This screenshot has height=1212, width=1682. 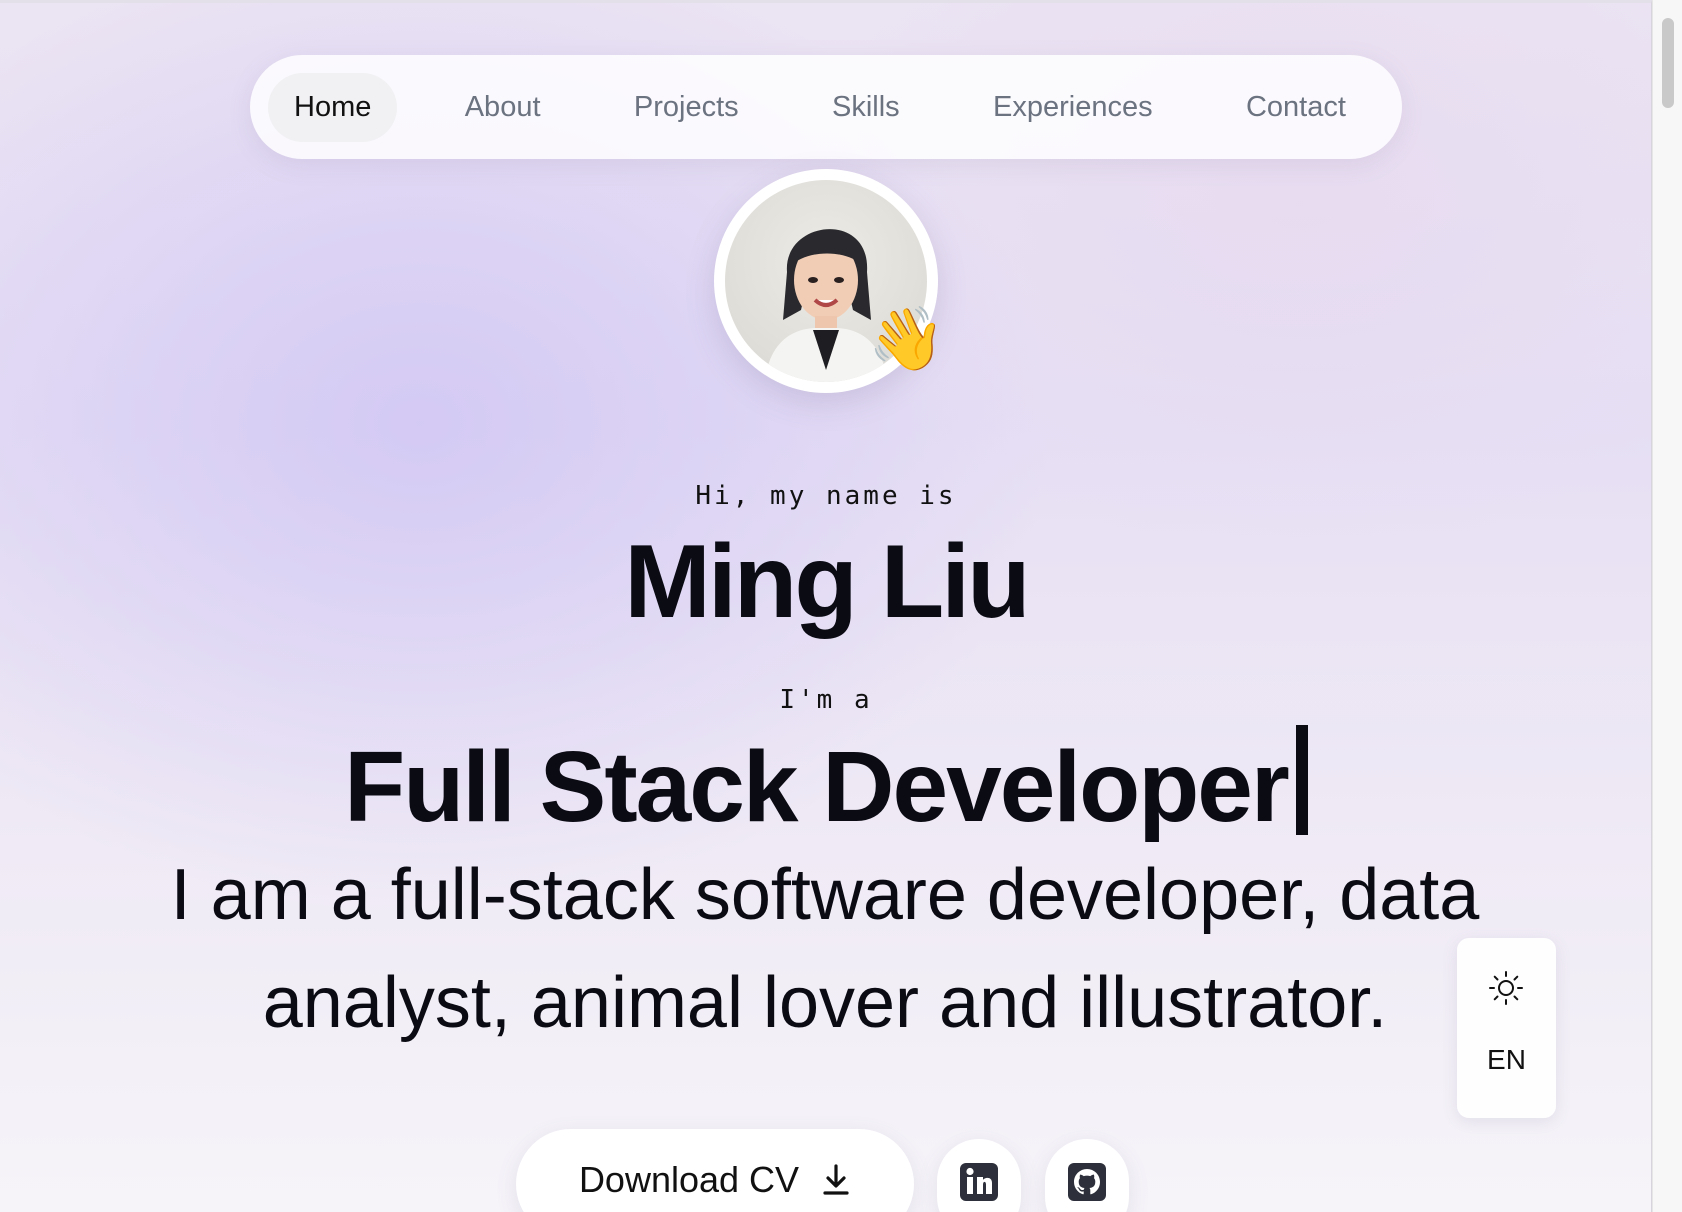 What do you see at coordinates (333, 107) in the screenshot?
I see `nav-home: Home` at bounding box center [333, 107].